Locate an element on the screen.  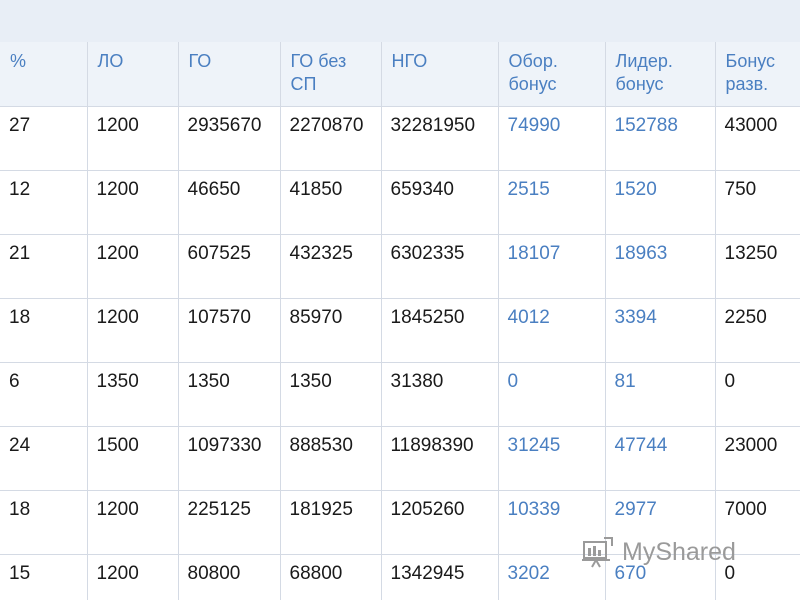
cell-value: 2935670 is located at coordinates (224, 125).